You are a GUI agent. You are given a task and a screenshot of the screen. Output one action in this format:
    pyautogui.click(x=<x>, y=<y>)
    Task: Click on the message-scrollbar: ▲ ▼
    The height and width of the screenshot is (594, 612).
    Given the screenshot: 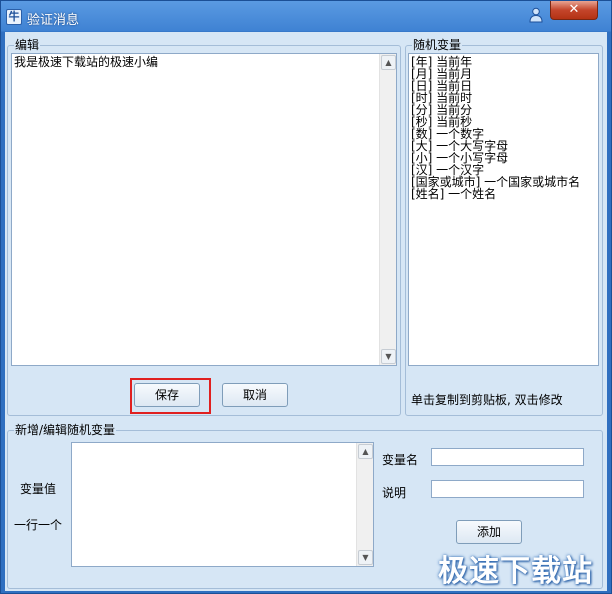 What is the action you would take?
    pyautogui.click(x=387, y=209)
    